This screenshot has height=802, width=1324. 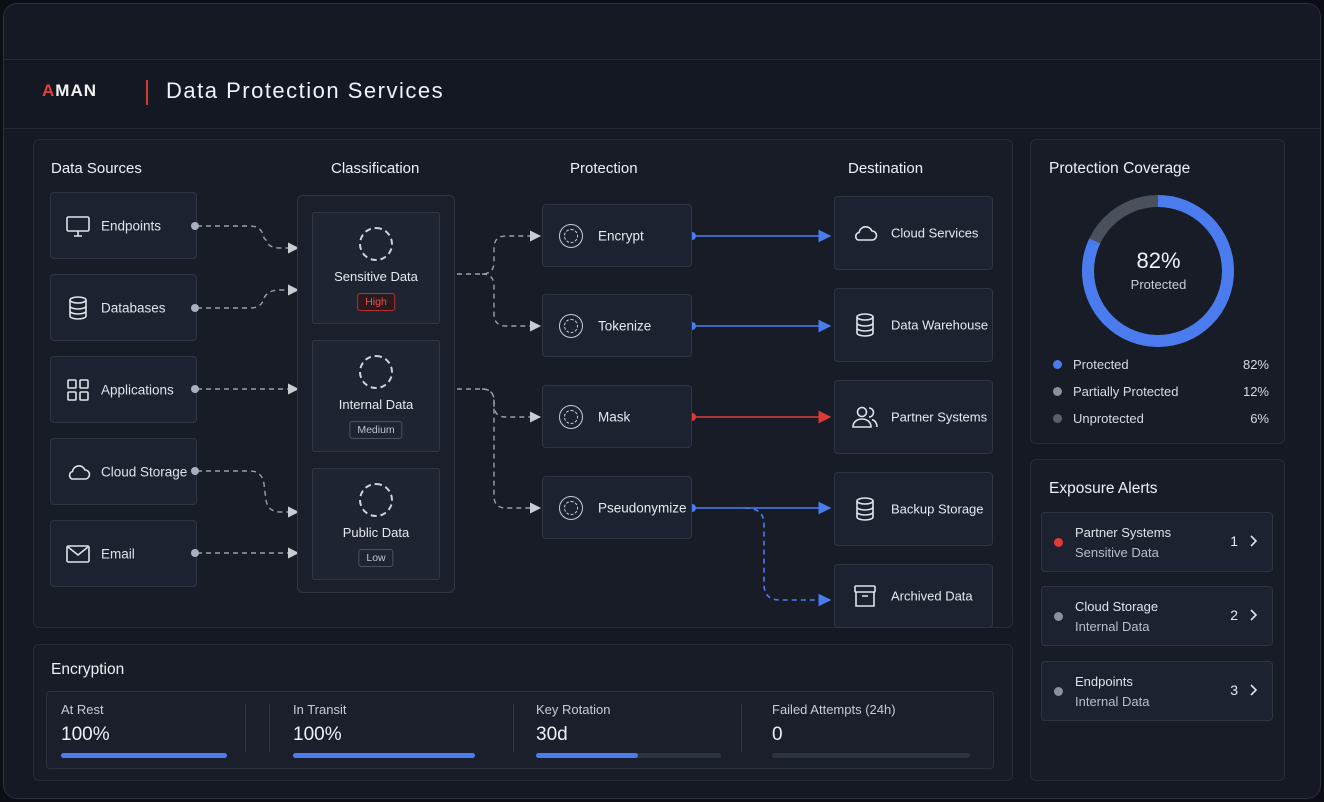 What do you see at coordinates (147, 92) in the screenshot?
I see `header-divider` at bounding box center [147, 92].